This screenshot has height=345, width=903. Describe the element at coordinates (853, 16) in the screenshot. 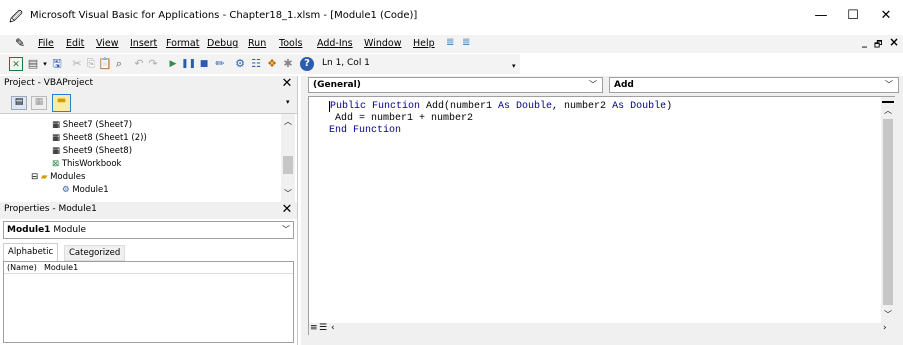

I see `maximize-button: ☐` at that location.